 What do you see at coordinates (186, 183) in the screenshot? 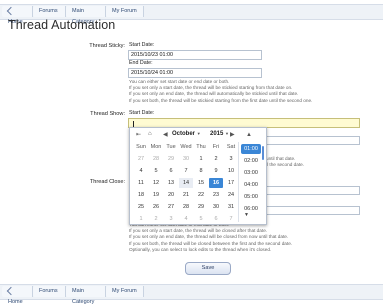
I see `calendar-day: 14` at bounding box center [186, 183].